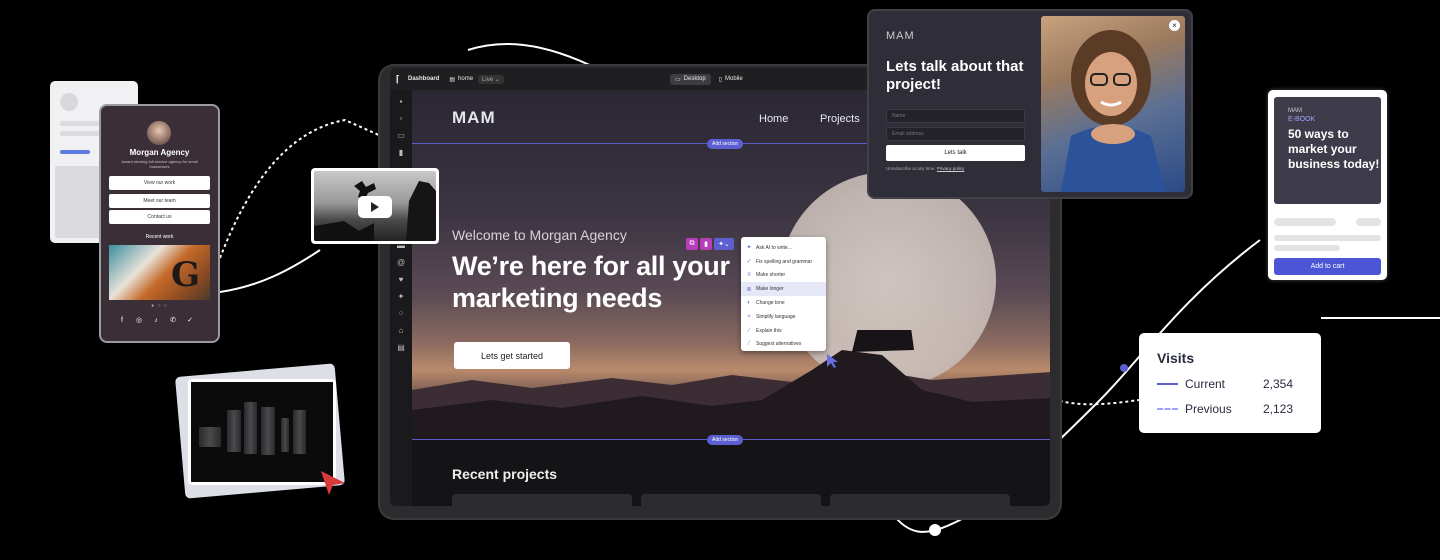 The height and width of the screenshot is (560, 1440). I want to click on simplify-icon: ✧, so click(749, 317).